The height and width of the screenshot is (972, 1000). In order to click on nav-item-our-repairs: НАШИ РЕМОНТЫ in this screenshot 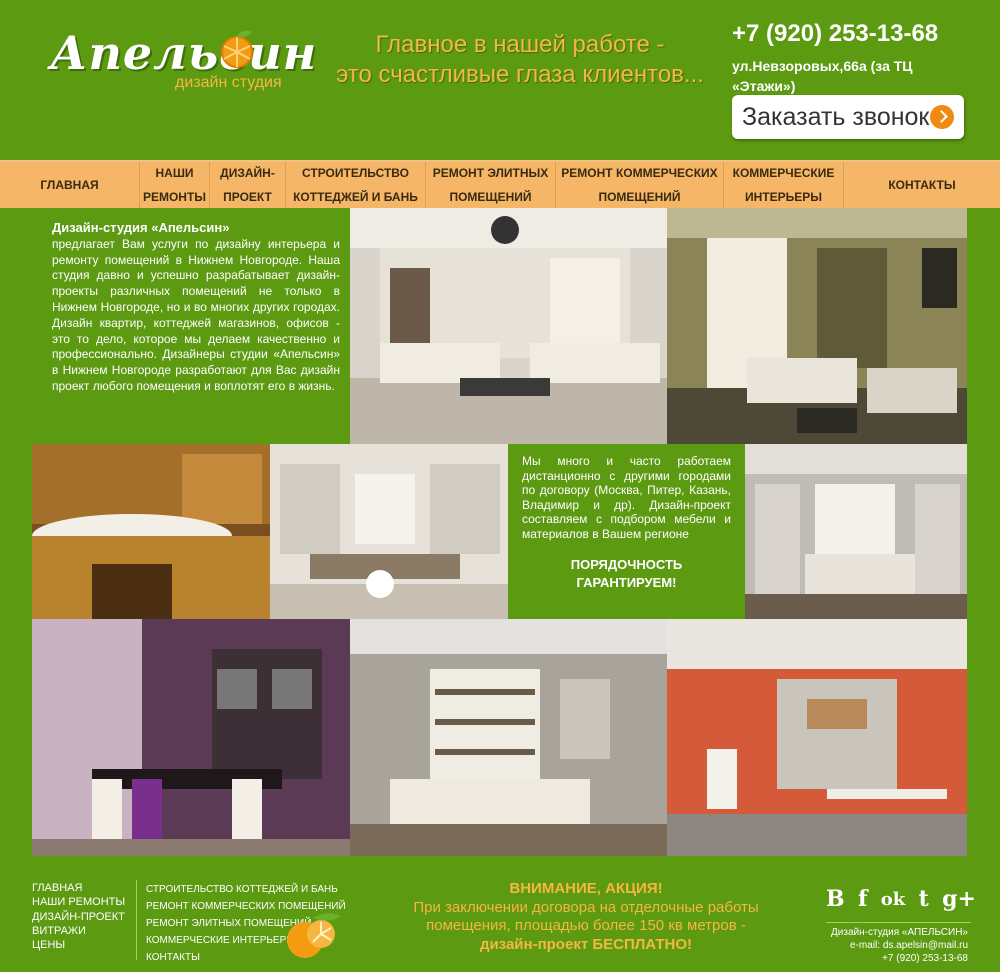, I will do `click(175, 185)`.